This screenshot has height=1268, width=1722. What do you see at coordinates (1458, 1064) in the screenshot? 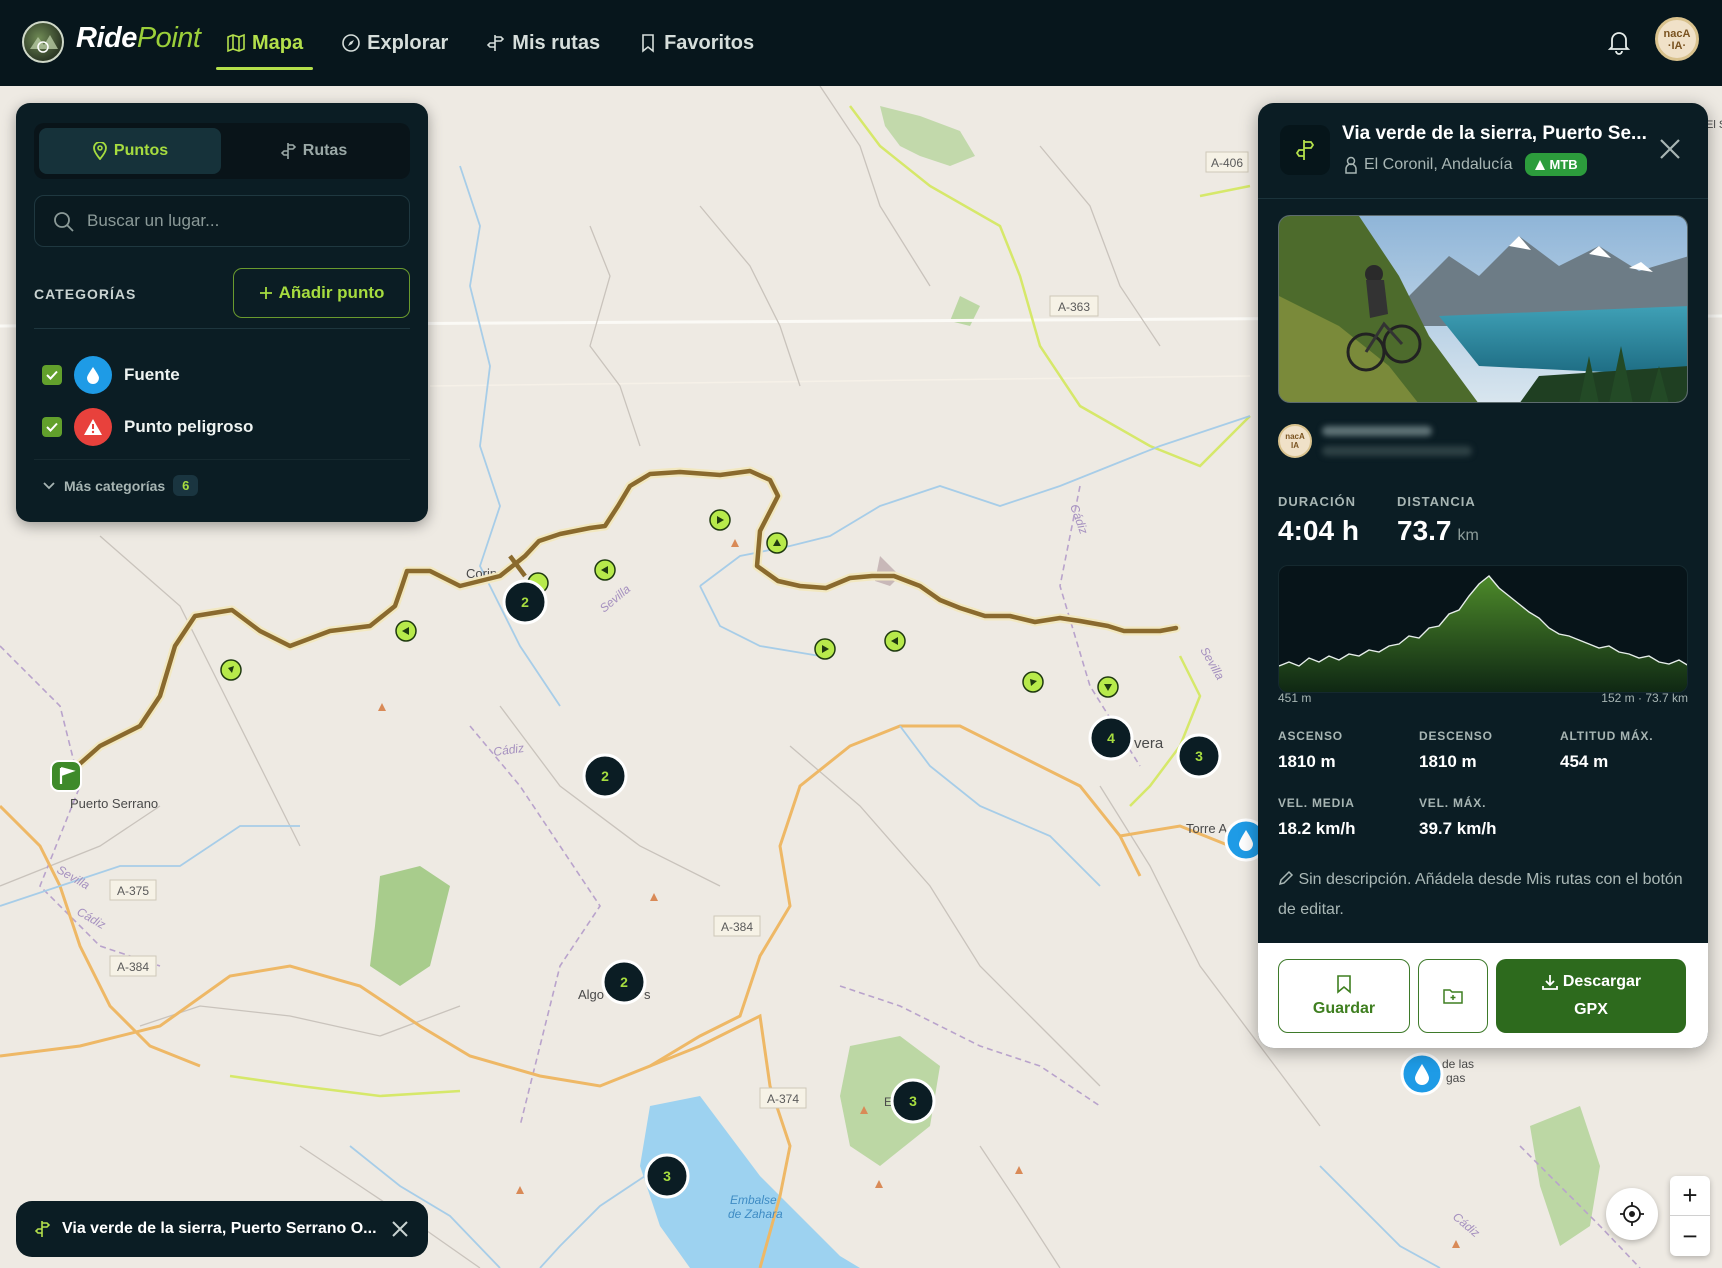
I see `place-de-las: de las` at bounding box center [1458, 1064].